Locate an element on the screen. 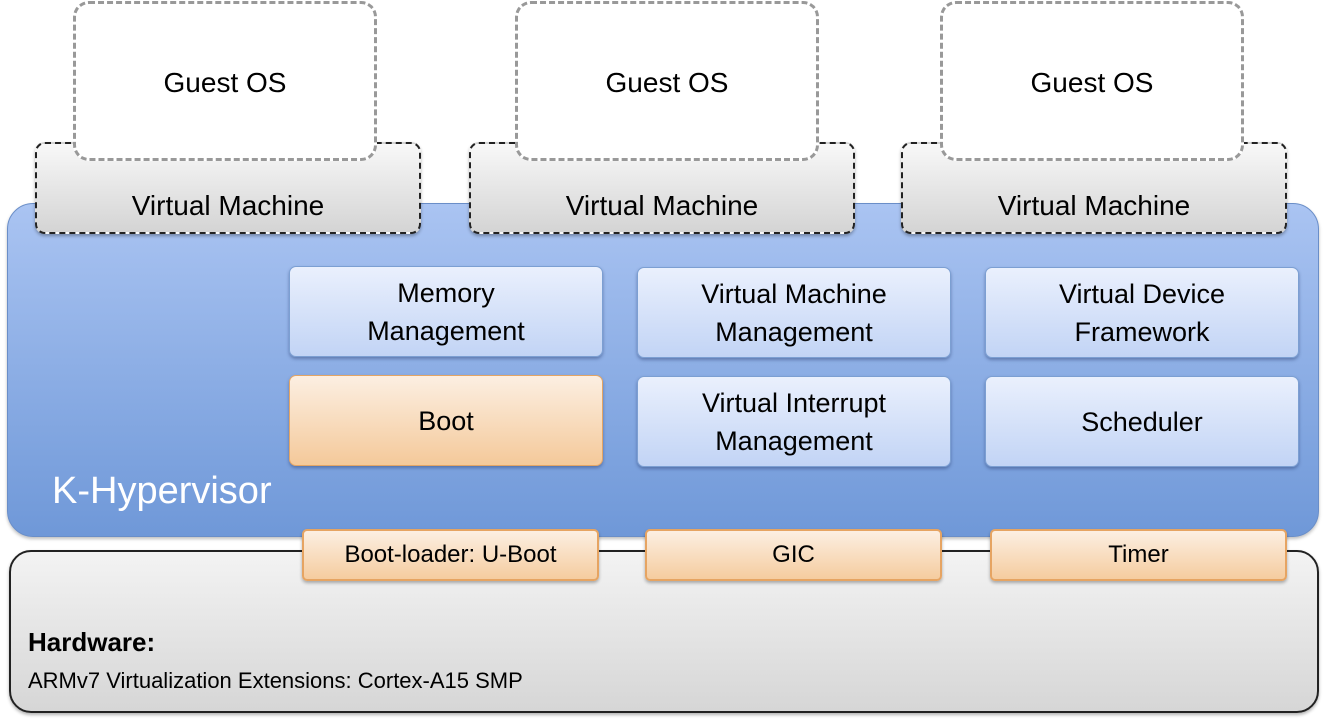 The image size is (1327, 722). module-virtual-interrupt-management: Virtual Interrupt Management is located at coordinates (794, 421).